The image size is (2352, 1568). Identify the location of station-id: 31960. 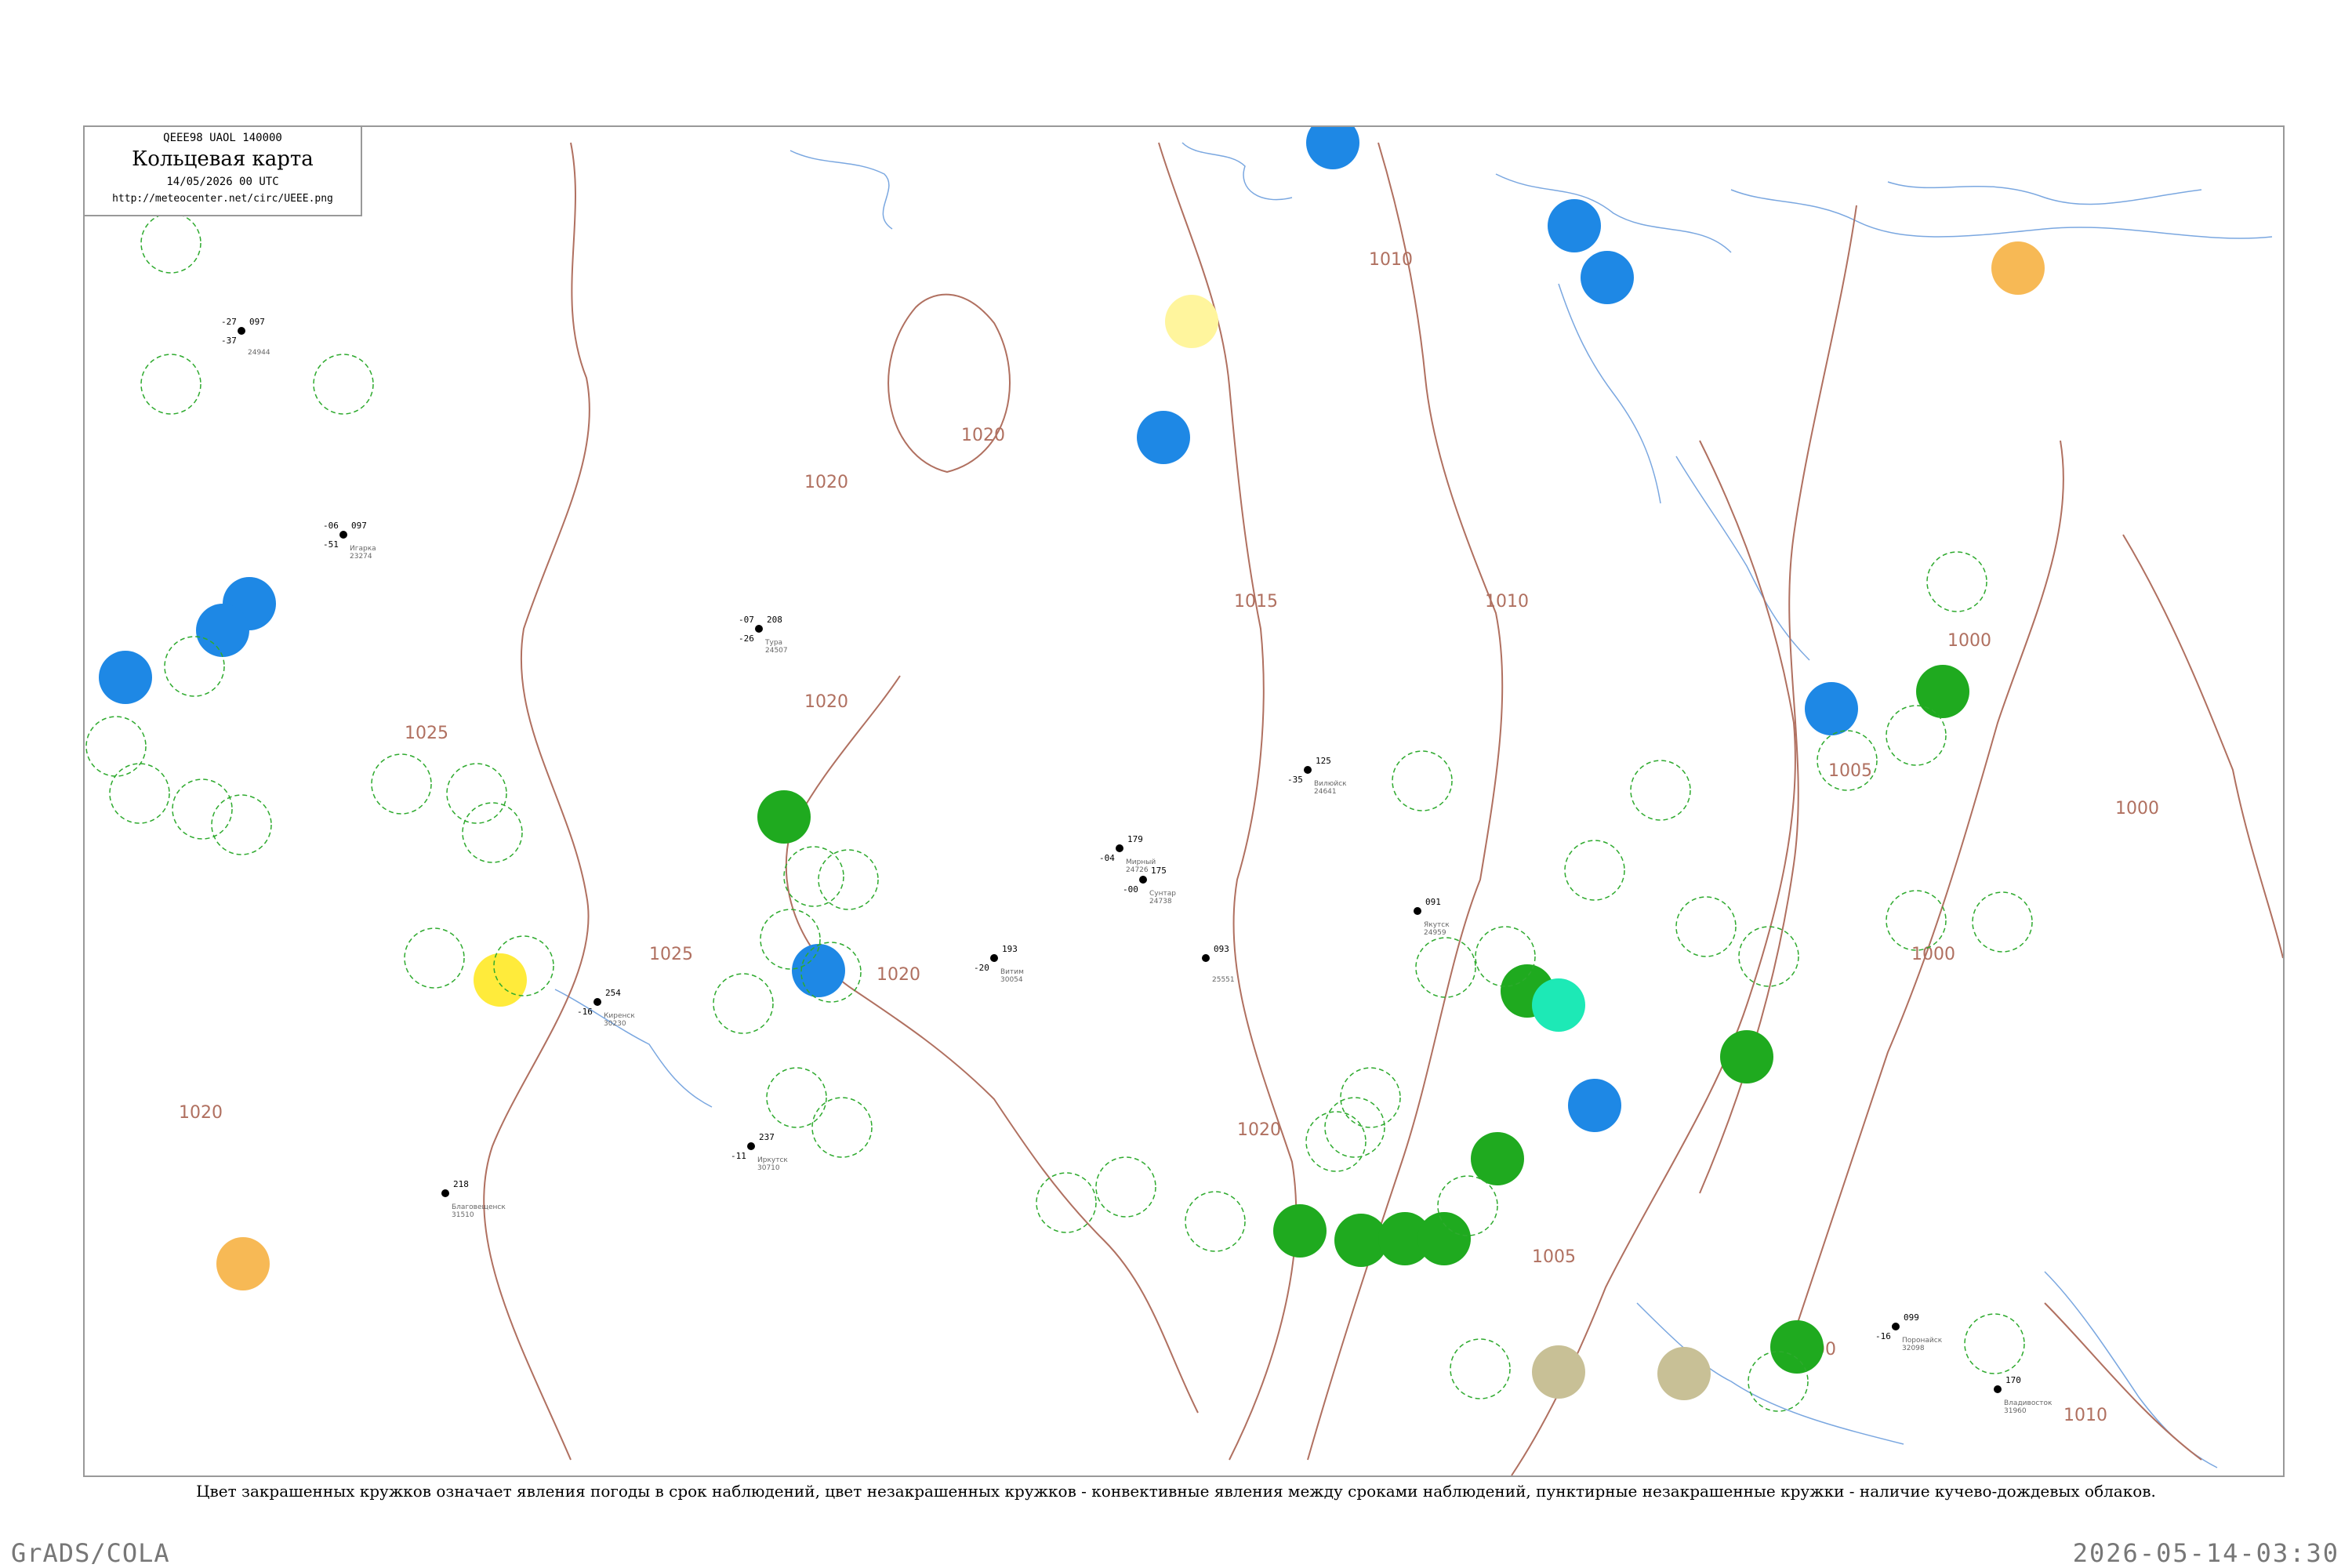
(2015, 1411).